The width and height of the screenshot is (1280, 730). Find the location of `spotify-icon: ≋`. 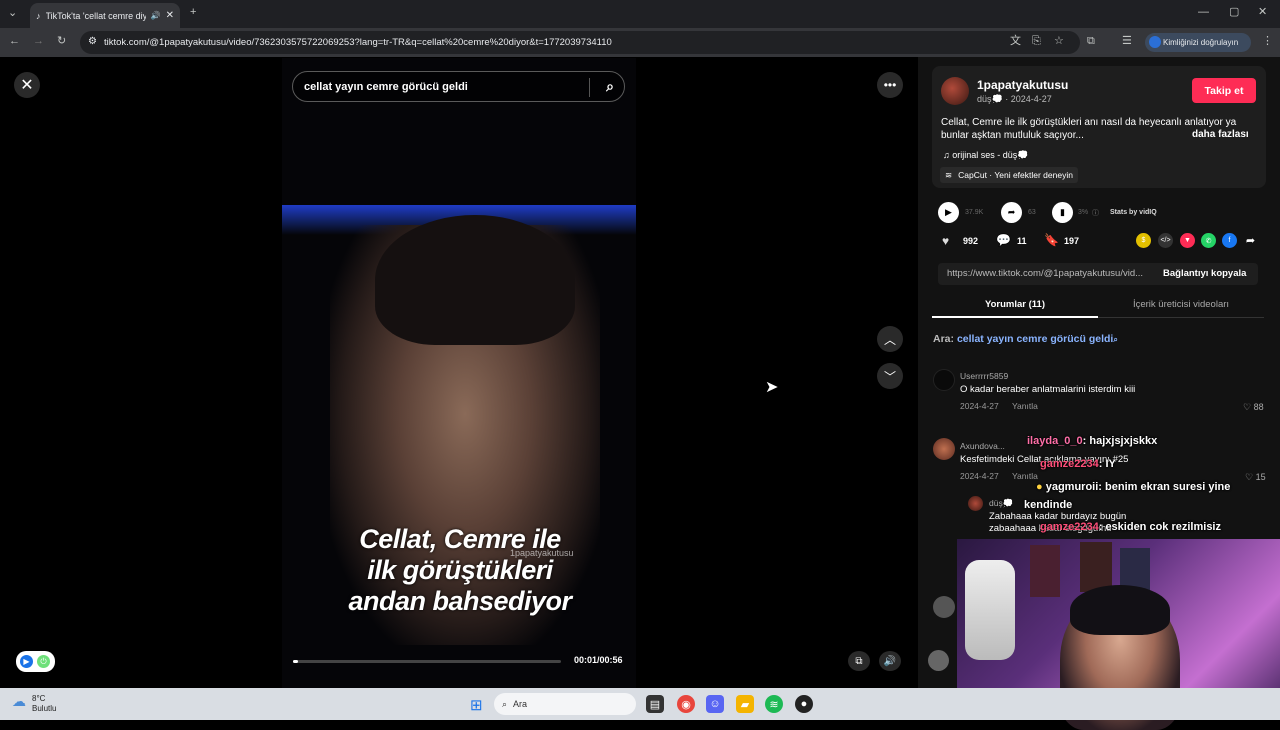

spotify-icon: ≋ is located at coordinates (774, 704).